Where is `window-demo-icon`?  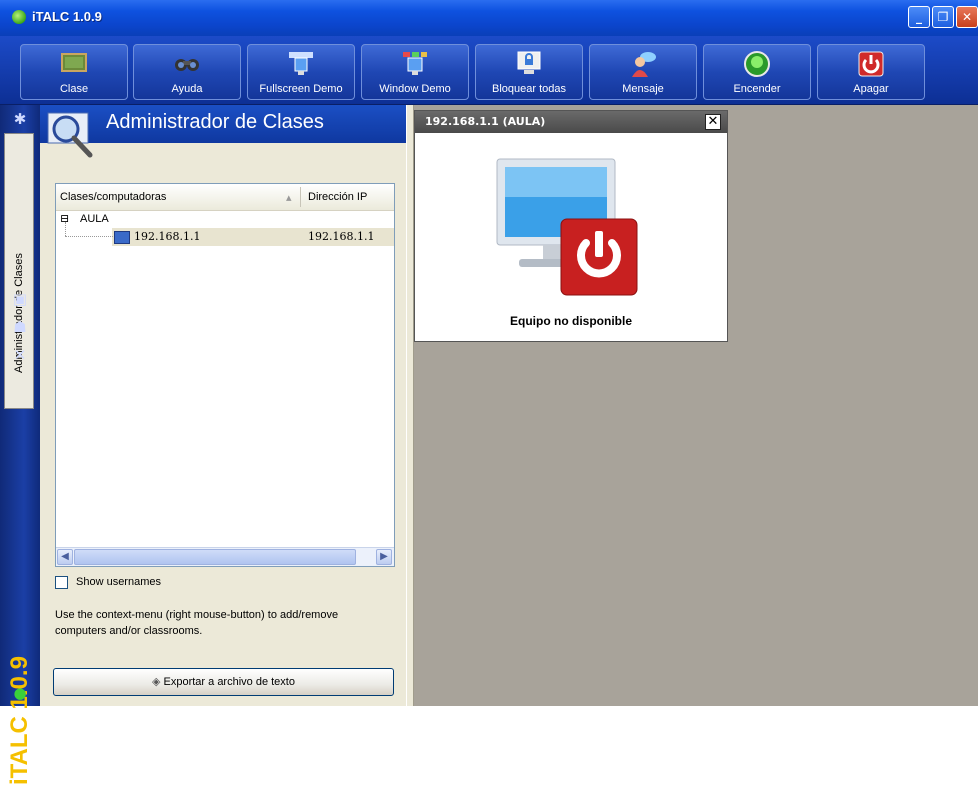 window-demo-icon is located at coordinates (415, 63).